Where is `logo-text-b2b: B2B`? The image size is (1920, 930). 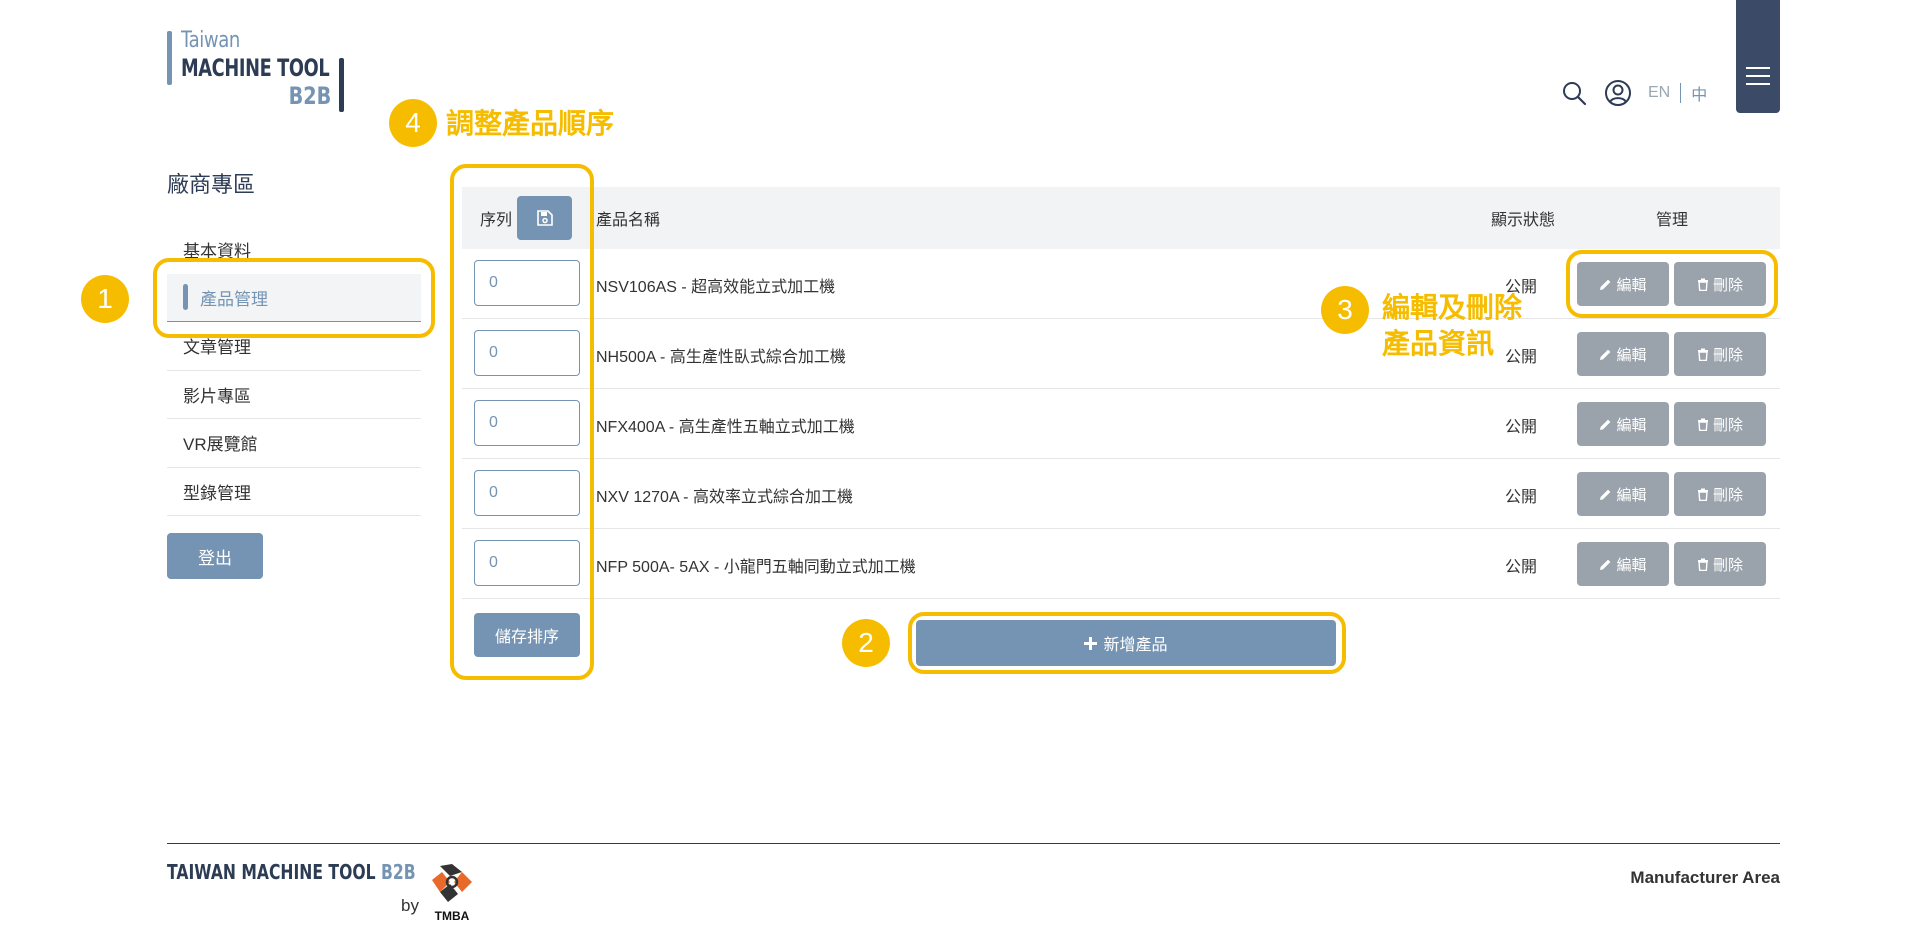
logo-text-b2b: B2B is located at coordinates (309, 96).